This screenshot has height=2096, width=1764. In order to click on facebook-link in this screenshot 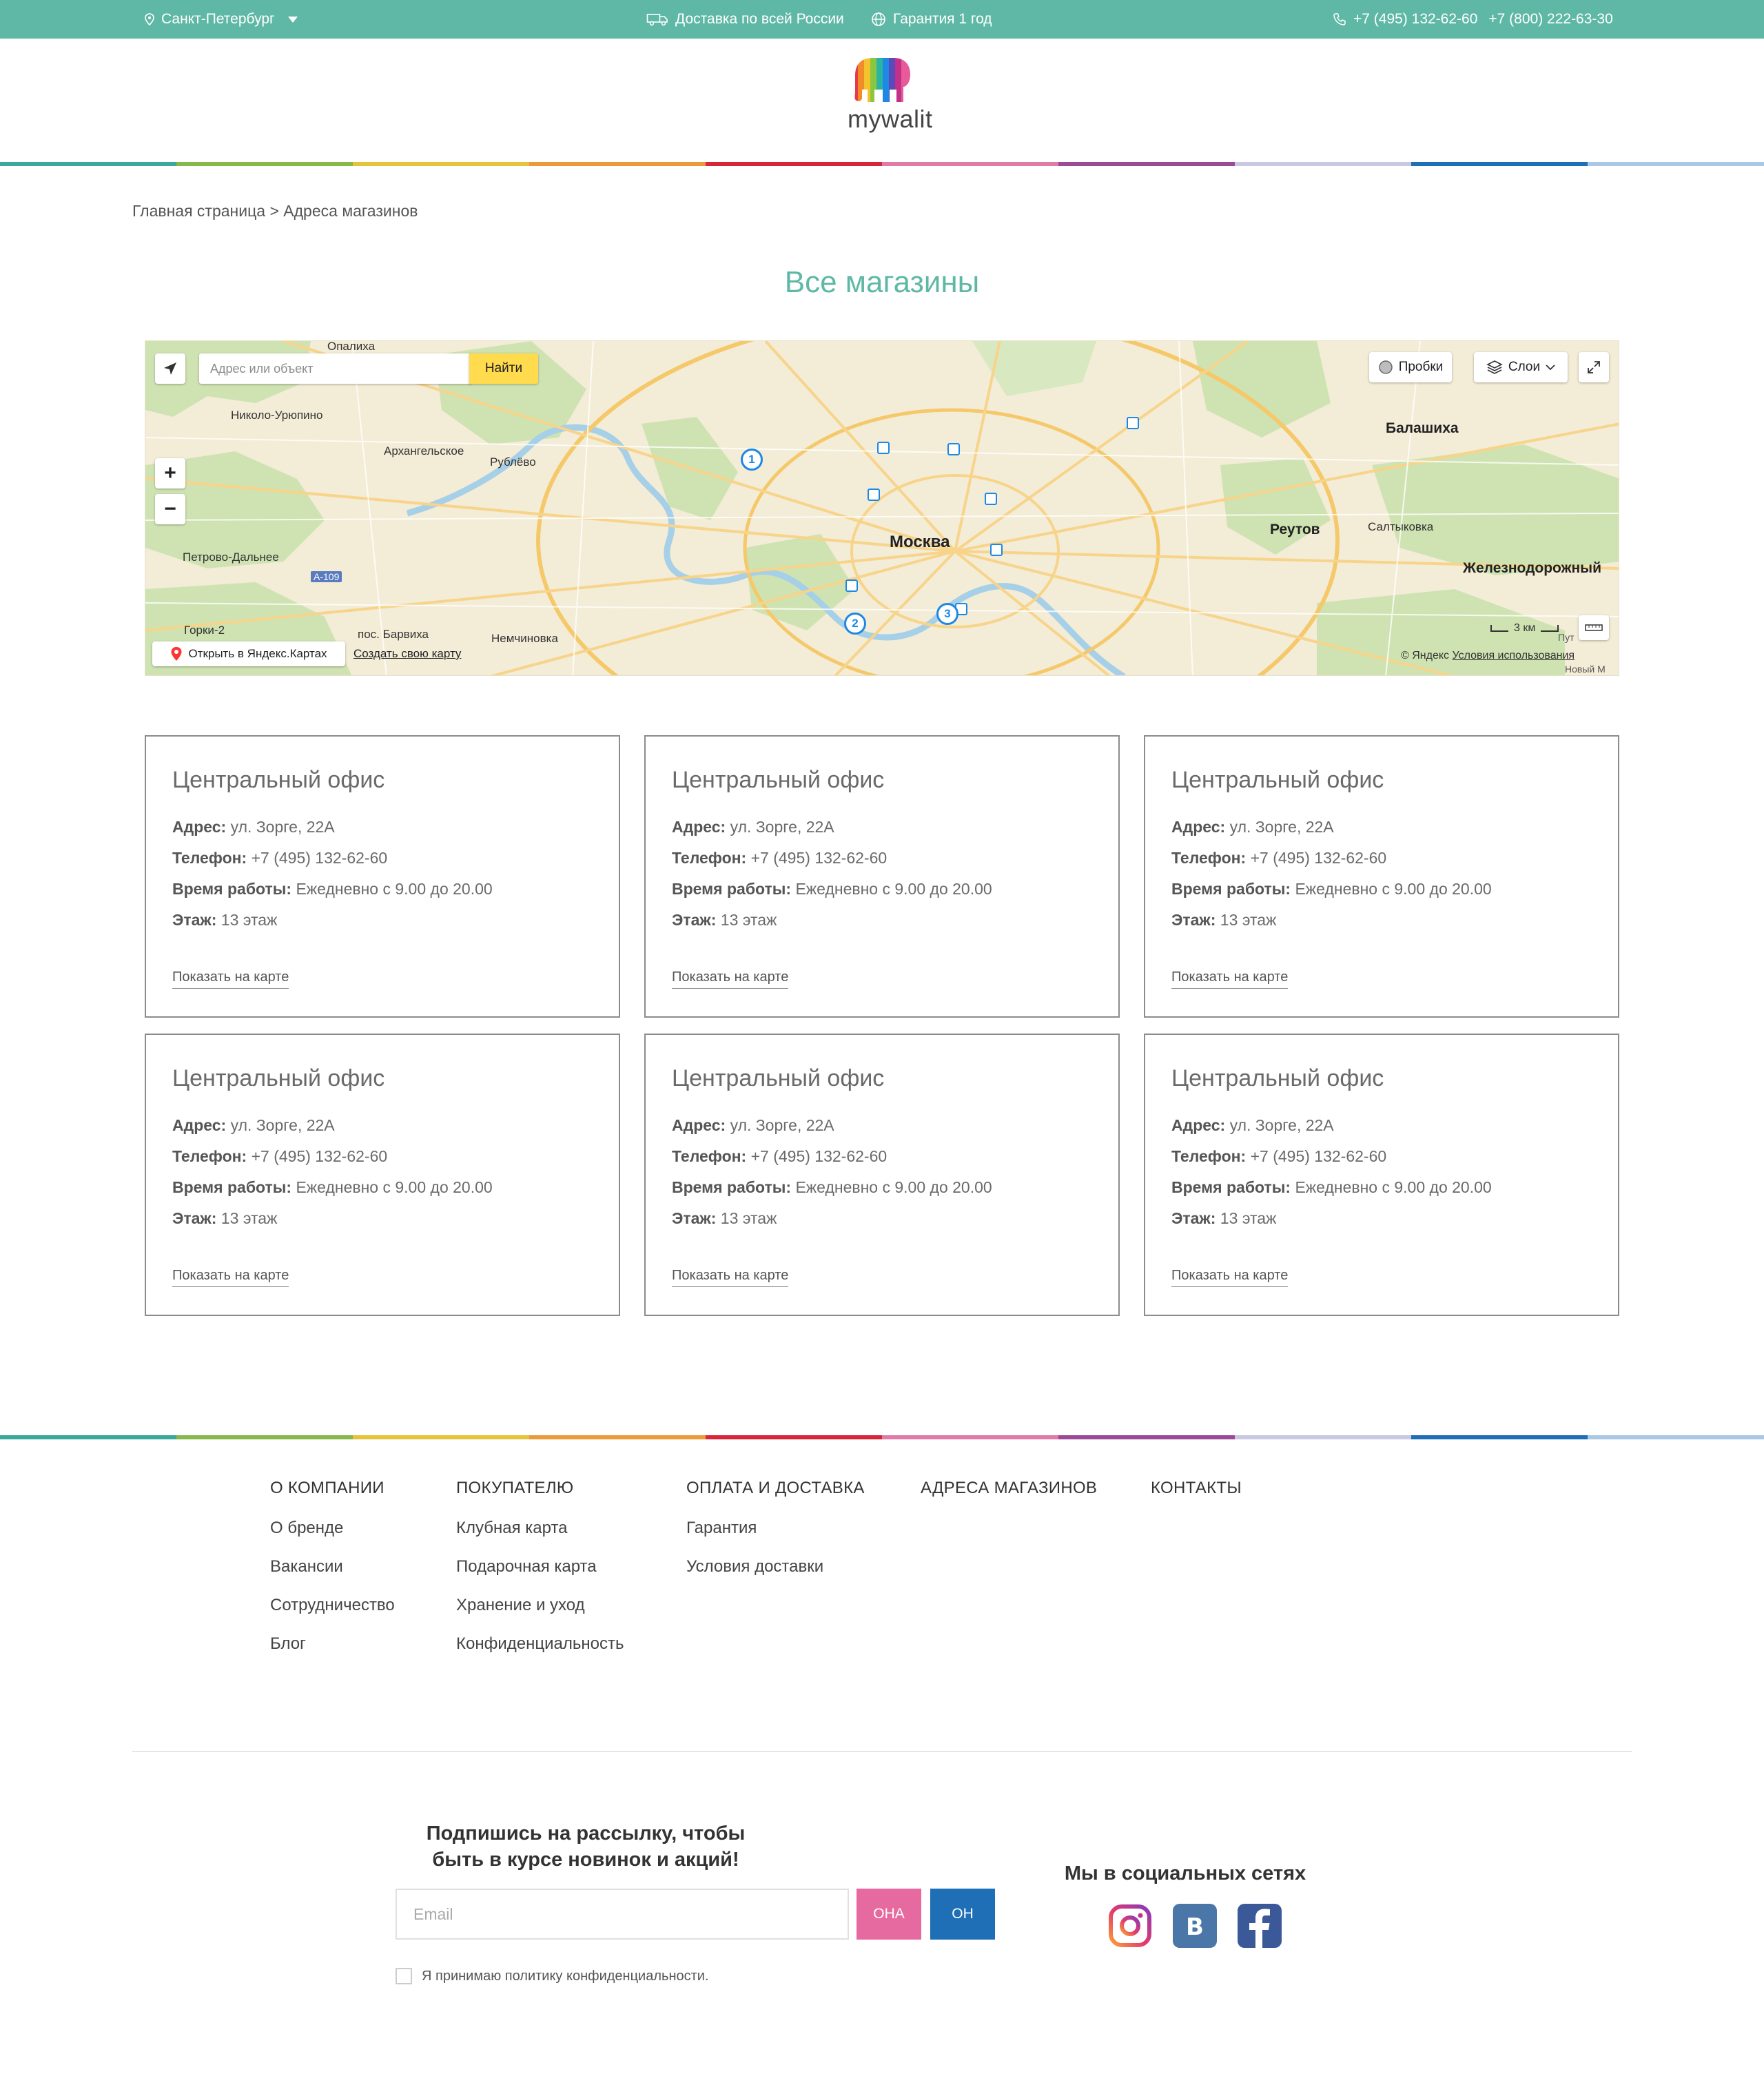, I will do `click(1260, 1926)`.